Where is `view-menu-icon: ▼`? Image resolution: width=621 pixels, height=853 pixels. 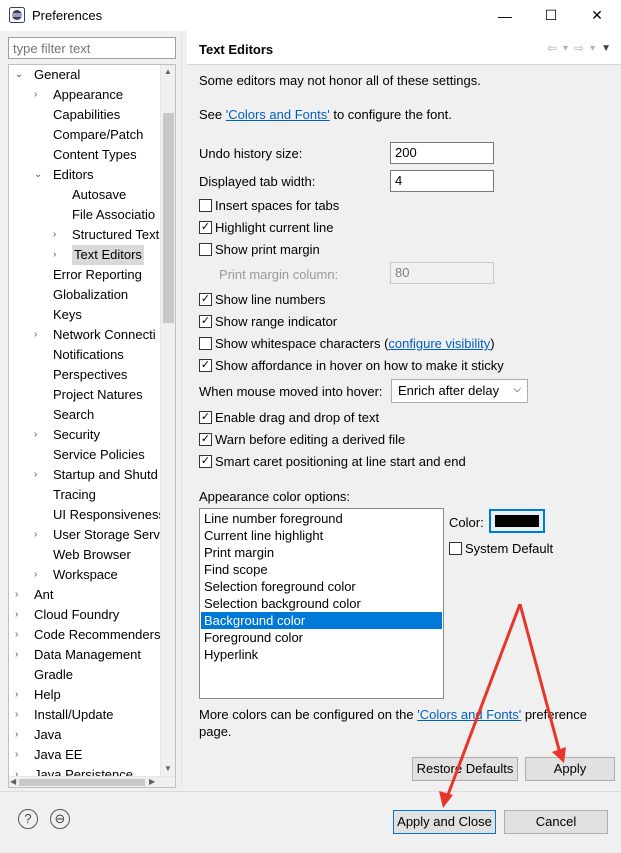 view-menu-icon: ▼ is located at coordinates (606, 48).